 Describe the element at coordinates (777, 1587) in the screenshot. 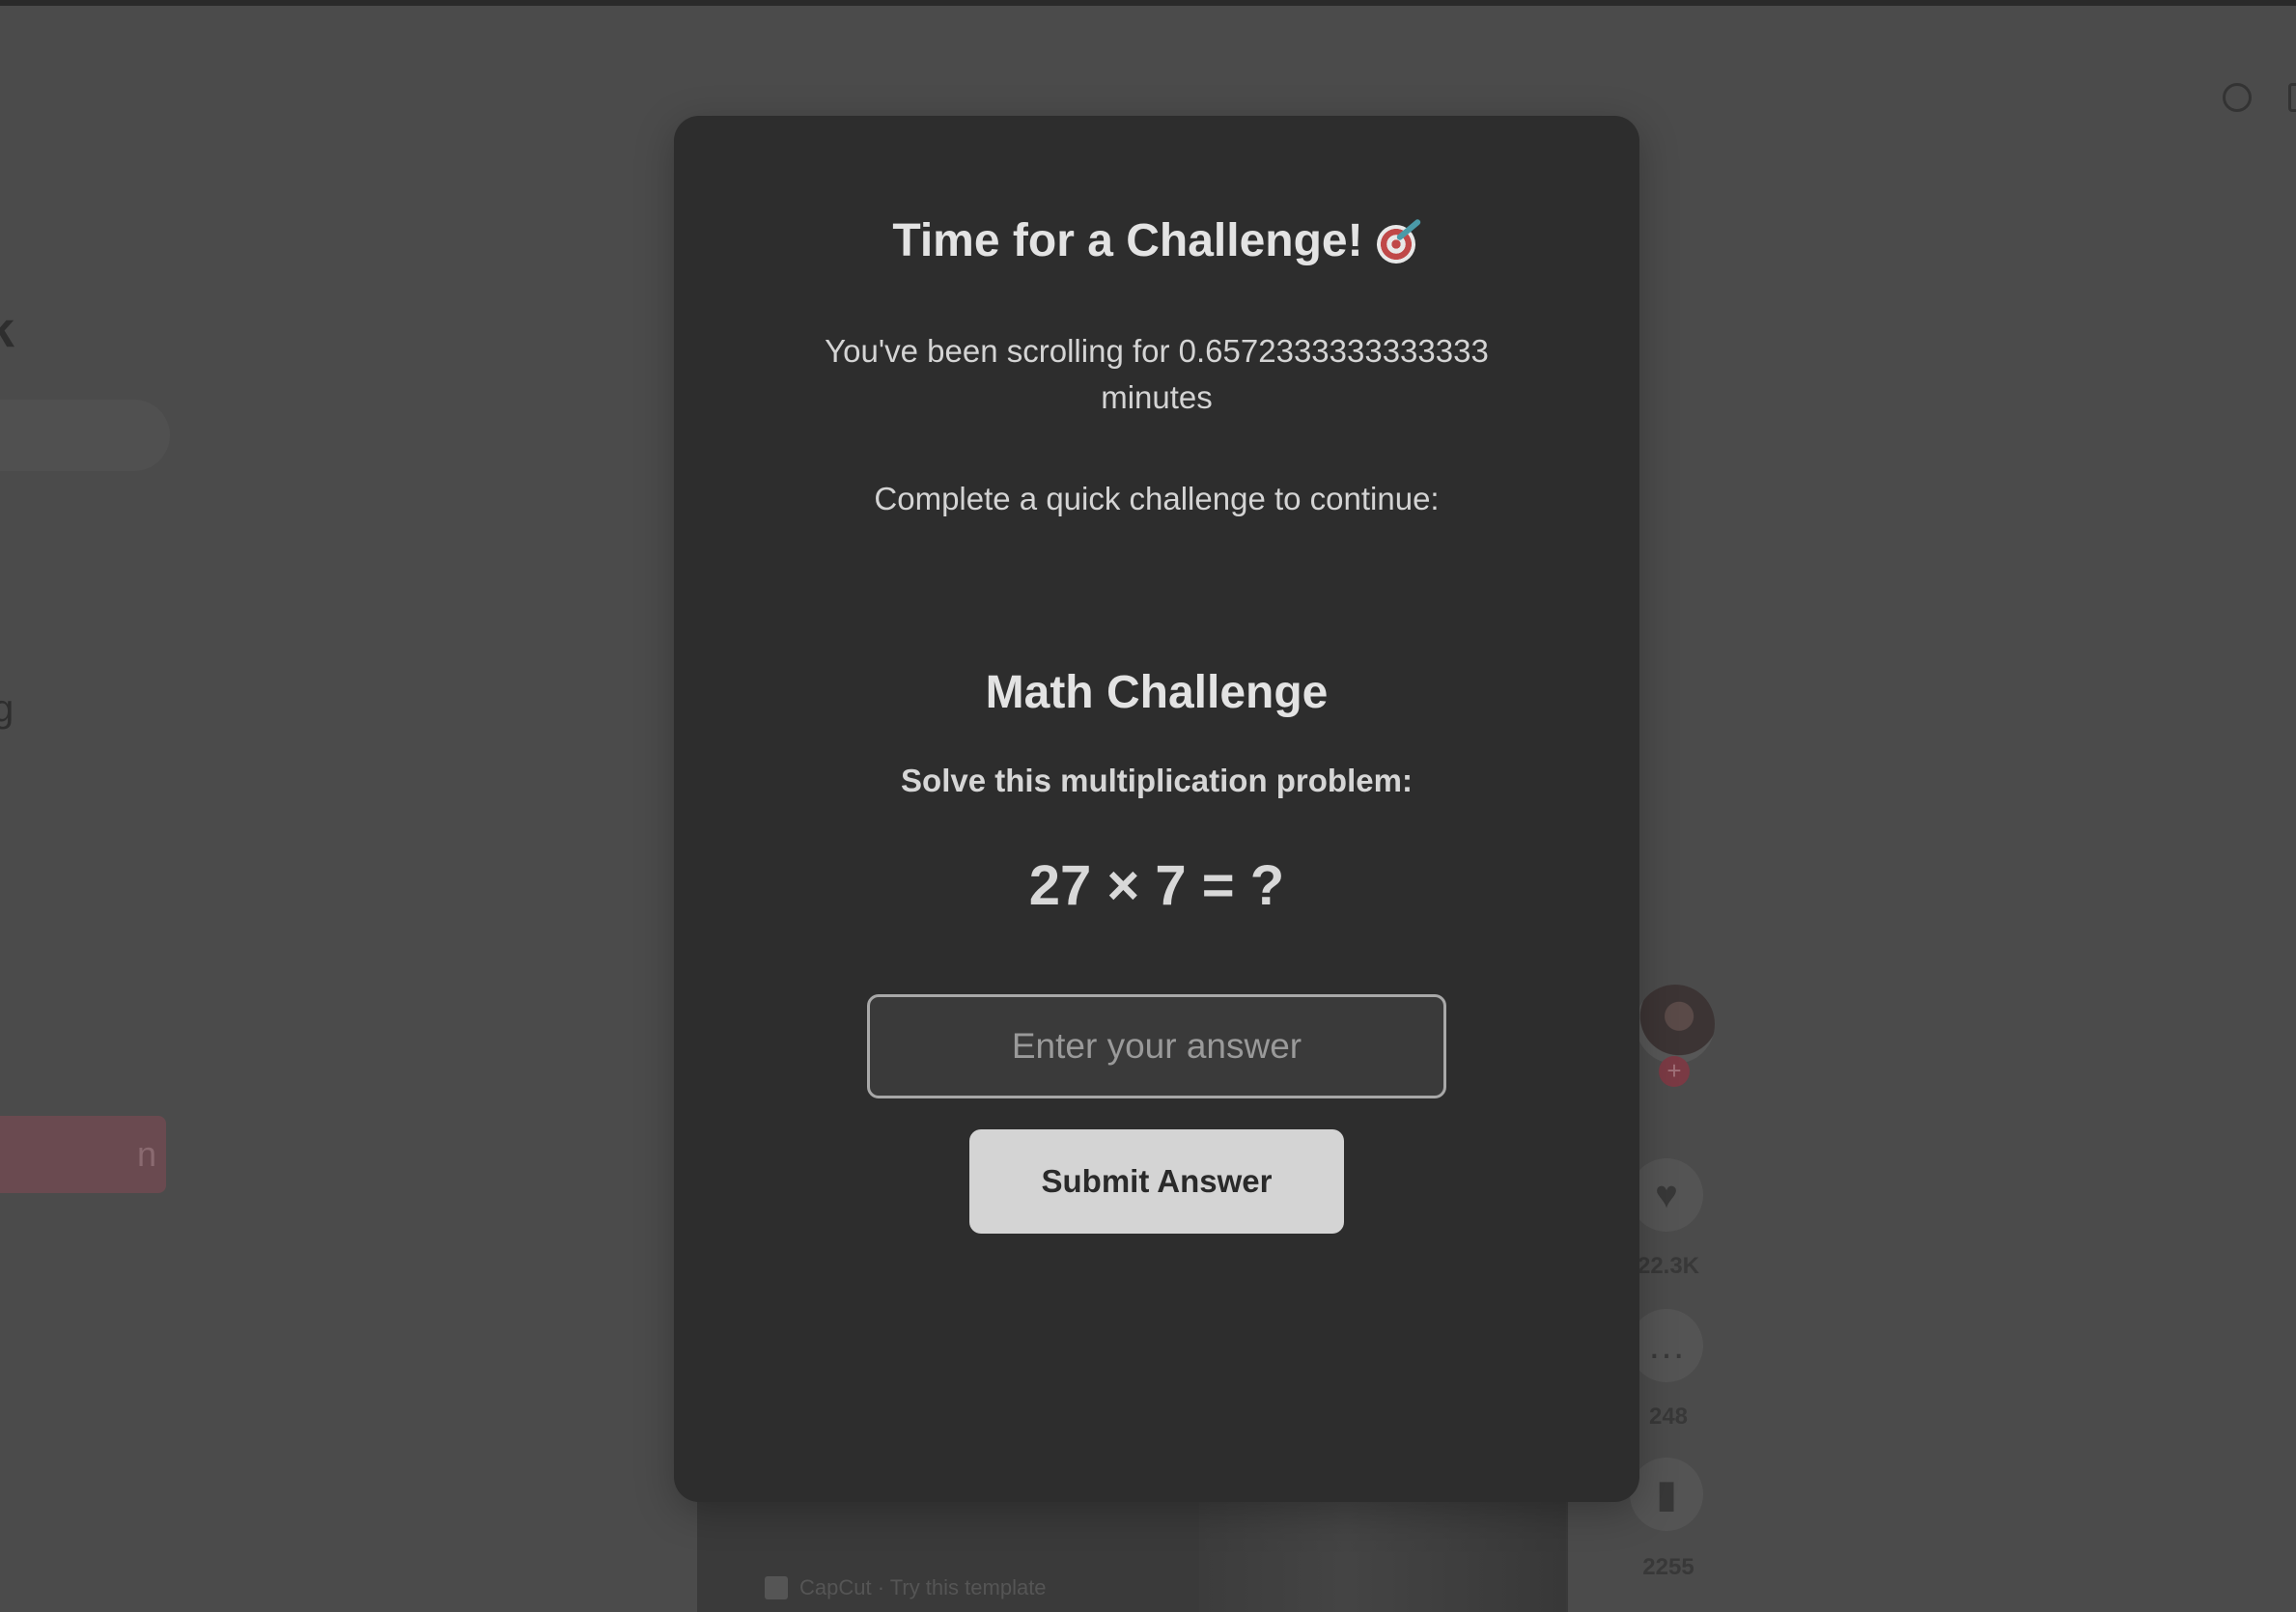

I see `capcut-icon` at that location.